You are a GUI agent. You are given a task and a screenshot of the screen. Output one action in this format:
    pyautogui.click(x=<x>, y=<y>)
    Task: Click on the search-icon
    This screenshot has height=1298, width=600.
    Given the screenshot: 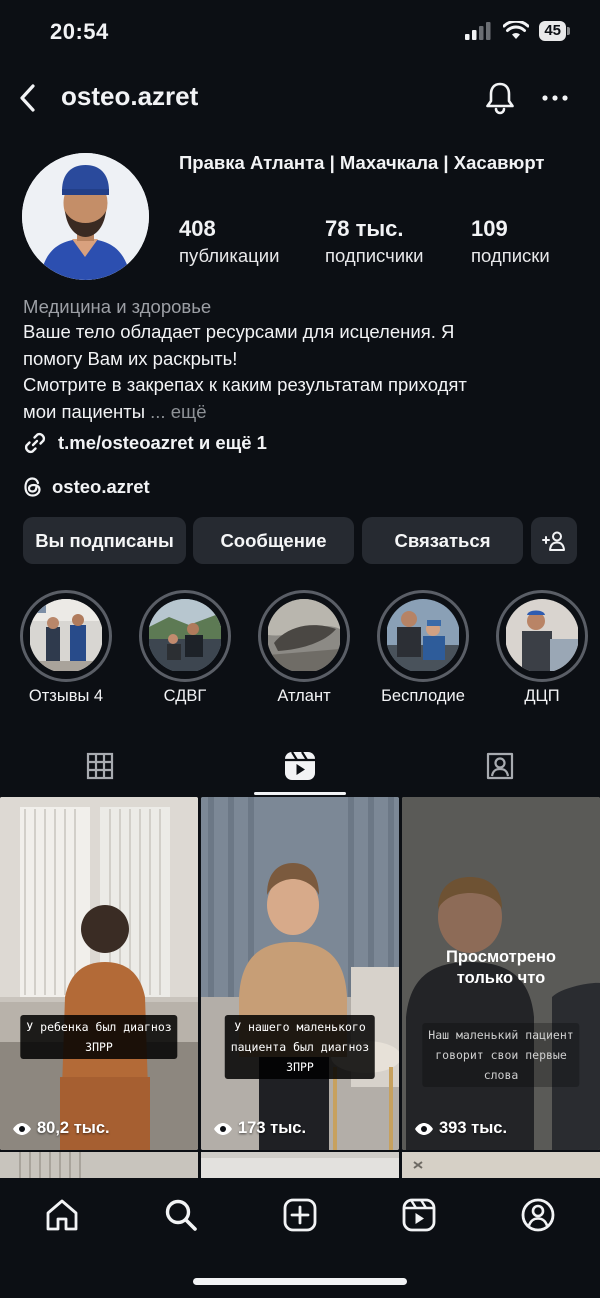 What is the action you would take?
    pyautogui.click(x=181, y=1215)
    